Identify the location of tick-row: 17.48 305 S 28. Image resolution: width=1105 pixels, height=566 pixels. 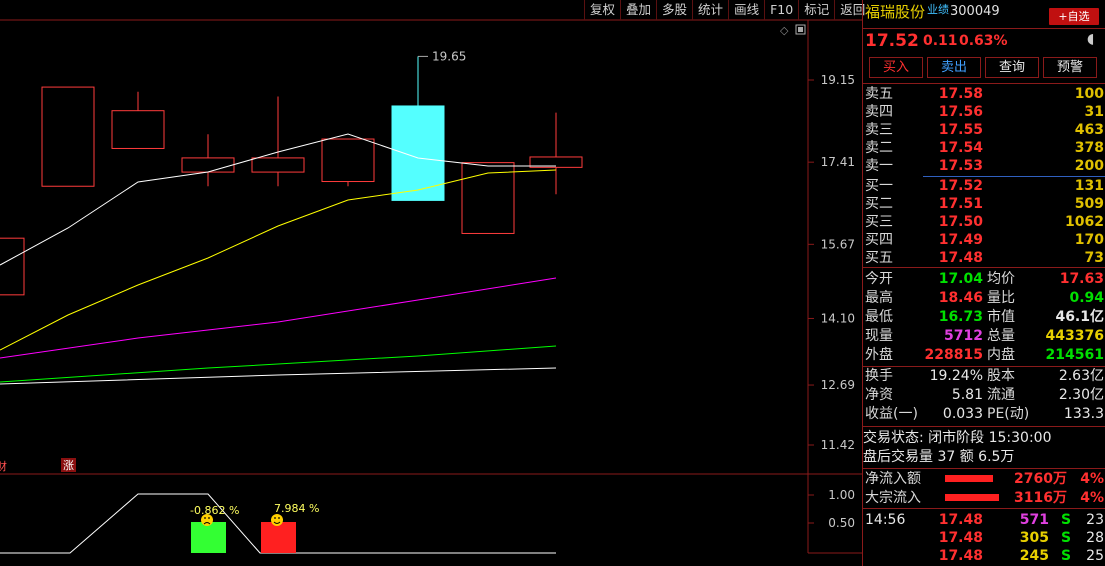
(984, 538).